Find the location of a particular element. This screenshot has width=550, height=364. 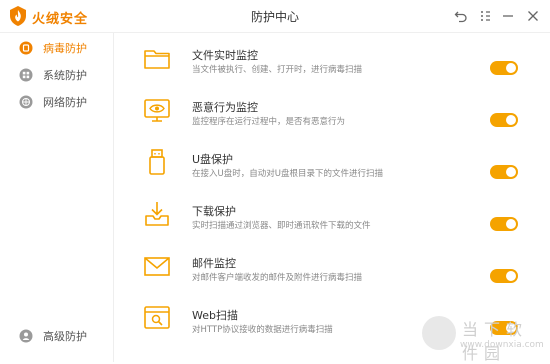

sidebar-item-network-protection: 网络防护 is located at coordinates (56, 101).